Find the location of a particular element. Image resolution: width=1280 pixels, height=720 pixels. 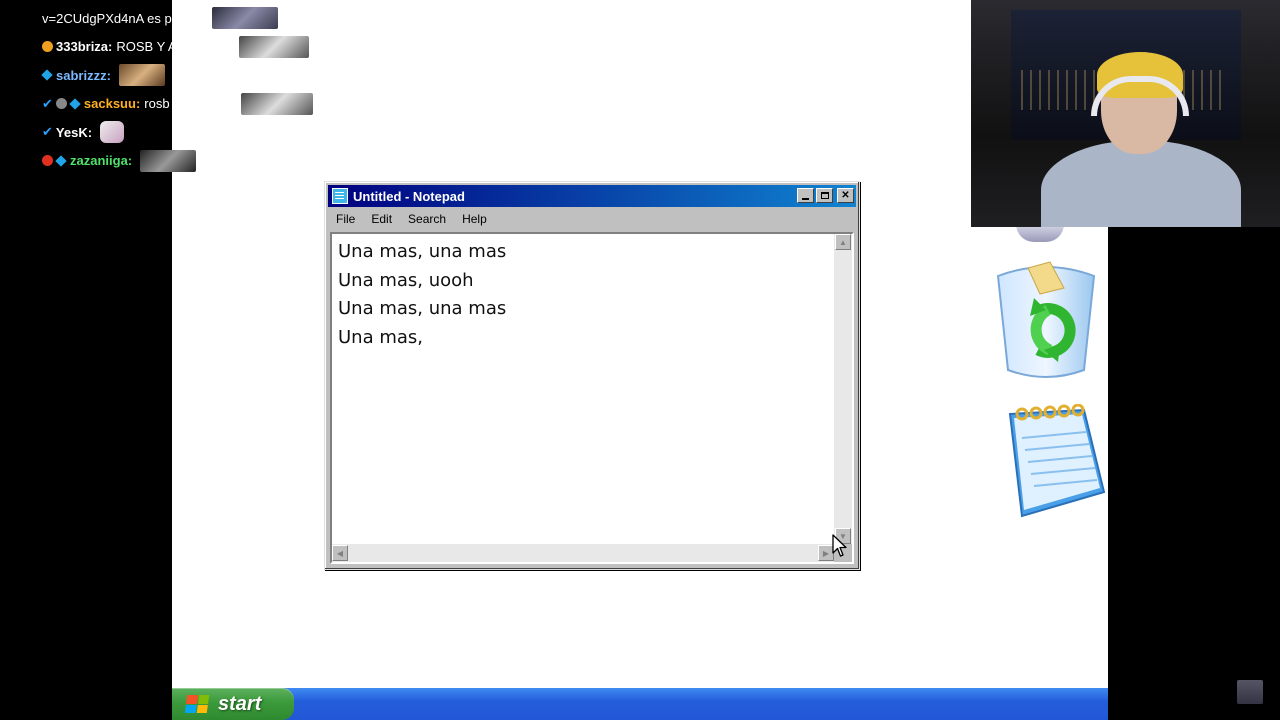

chat-username: sacksuu: is located at coordinates (112, 104).